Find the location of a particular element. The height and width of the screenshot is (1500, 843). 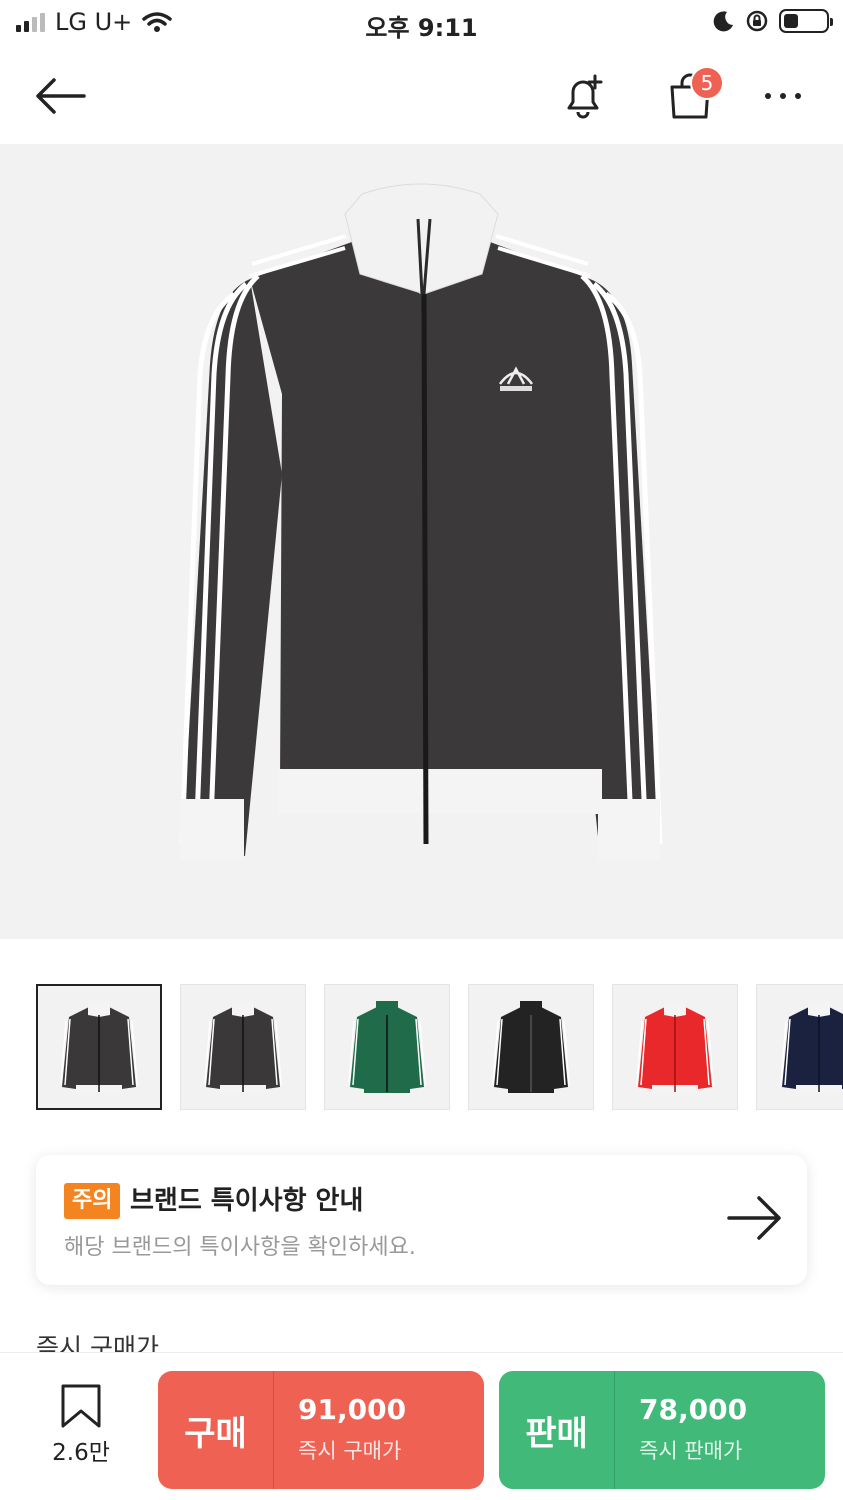

buy-price-caption: 즉시 구매가 is located at coordinates (350, 1451).